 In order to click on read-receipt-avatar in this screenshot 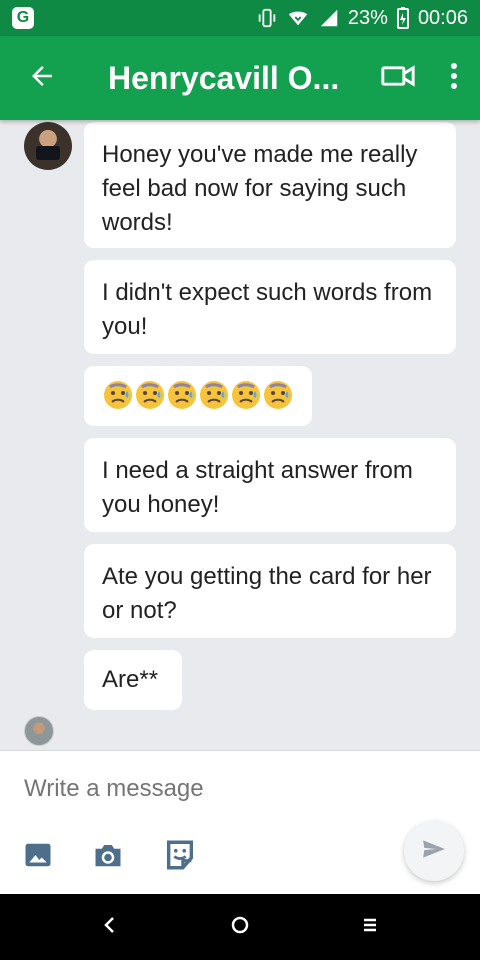, I will do `click(39, 731)`.